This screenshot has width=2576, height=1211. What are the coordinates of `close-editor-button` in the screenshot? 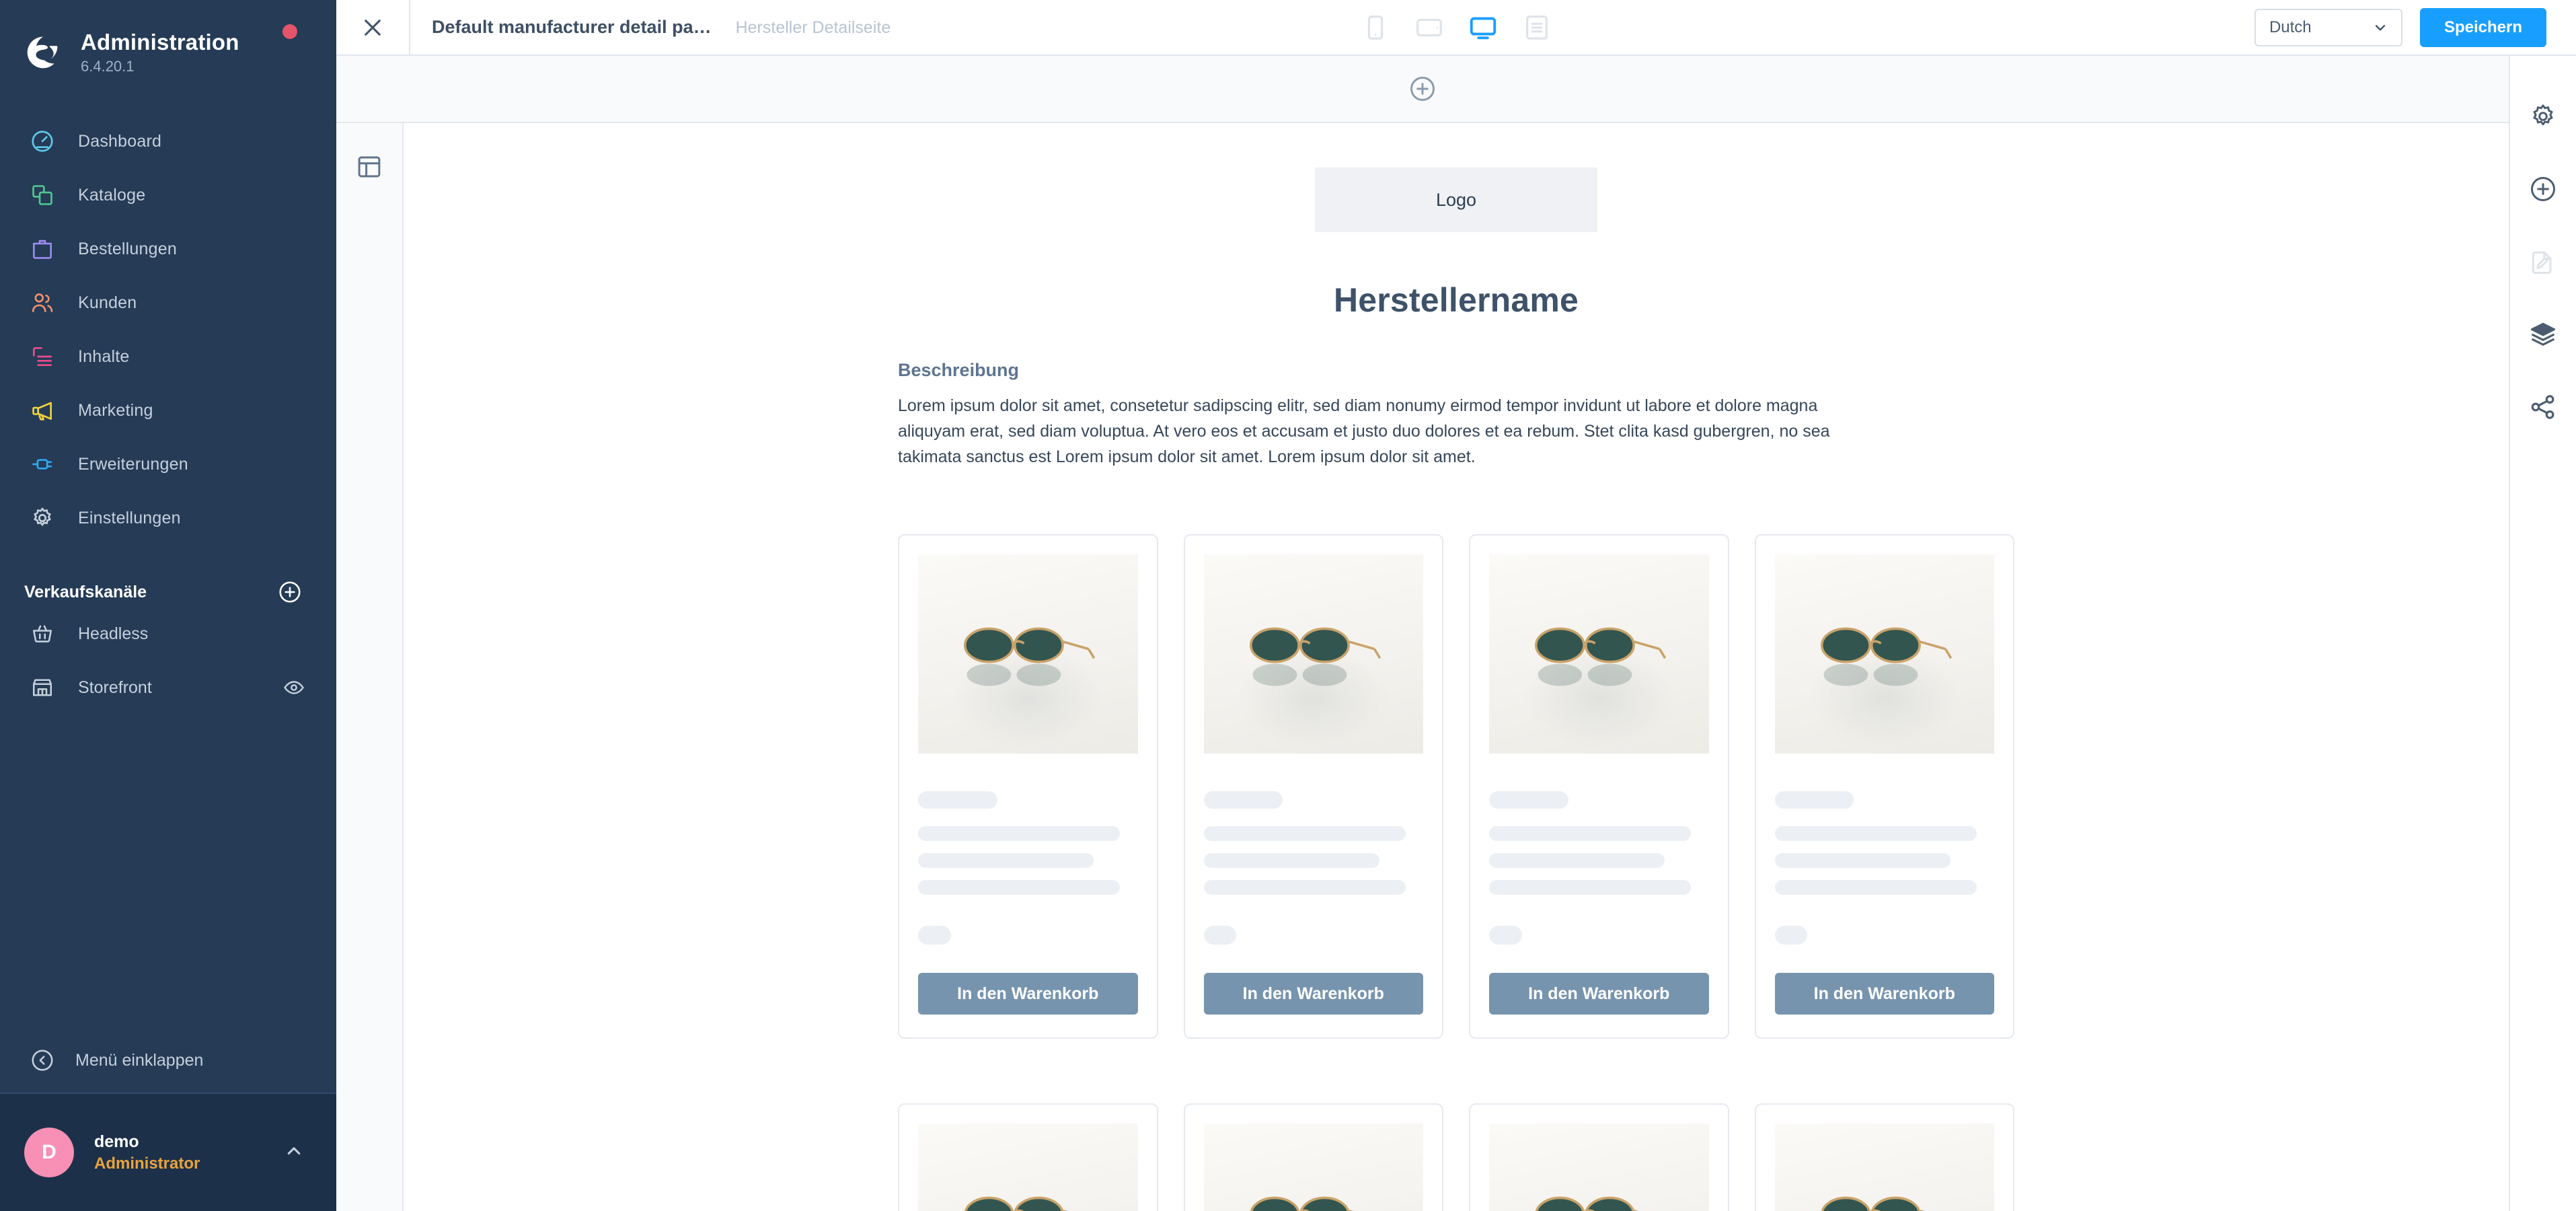 It's located at (373, 27).